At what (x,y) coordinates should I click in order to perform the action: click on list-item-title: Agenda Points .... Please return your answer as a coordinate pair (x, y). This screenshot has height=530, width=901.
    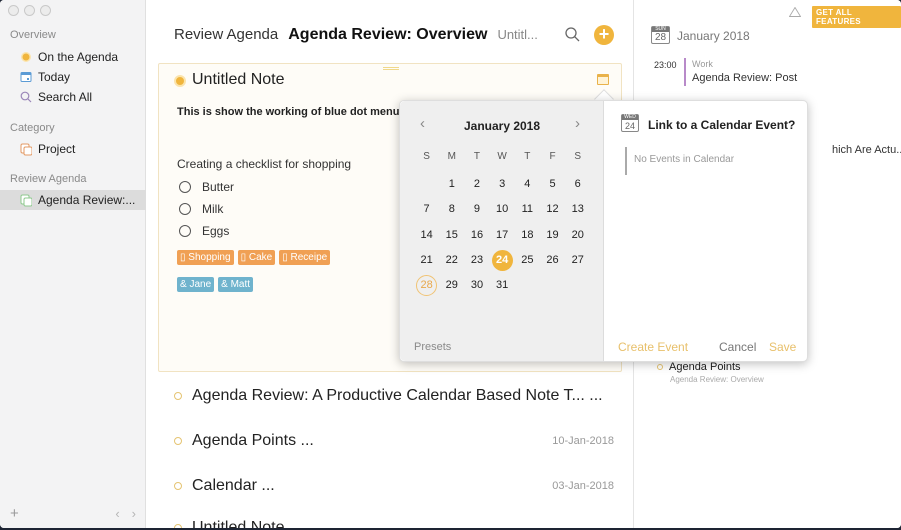
    Looking at the image, I should click on (253, 440).